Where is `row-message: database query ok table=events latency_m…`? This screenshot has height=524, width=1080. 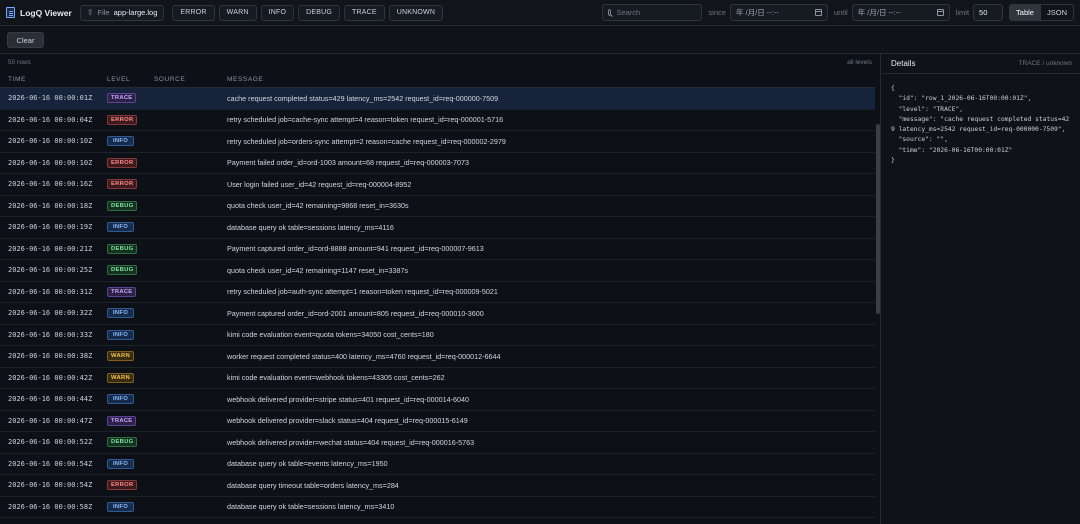 row-message: database query ok table=events latency_m… is located at coordinates (307, 464).